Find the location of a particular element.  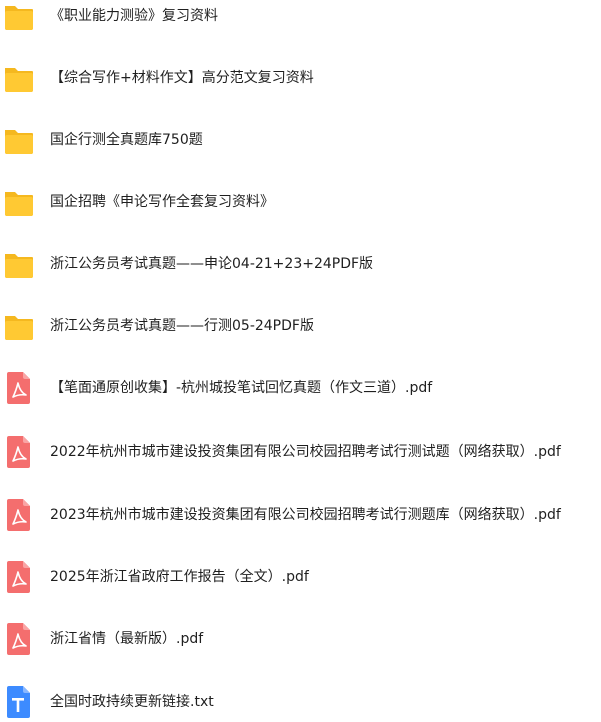

file-row-pdf: 【笔面通原创收集】-杭州城投笔试回忆真题（作文三道）.pdf is located at coordinates (300, 388).